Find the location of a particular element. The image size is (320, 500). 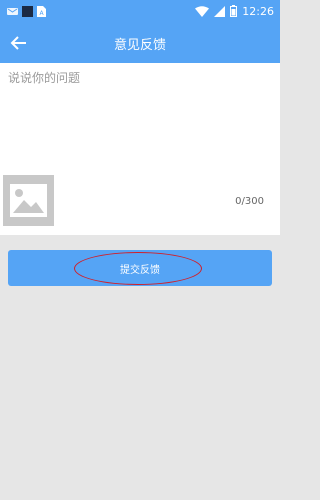

status-bar: A 12:26 is located at coordinates (140, 11).